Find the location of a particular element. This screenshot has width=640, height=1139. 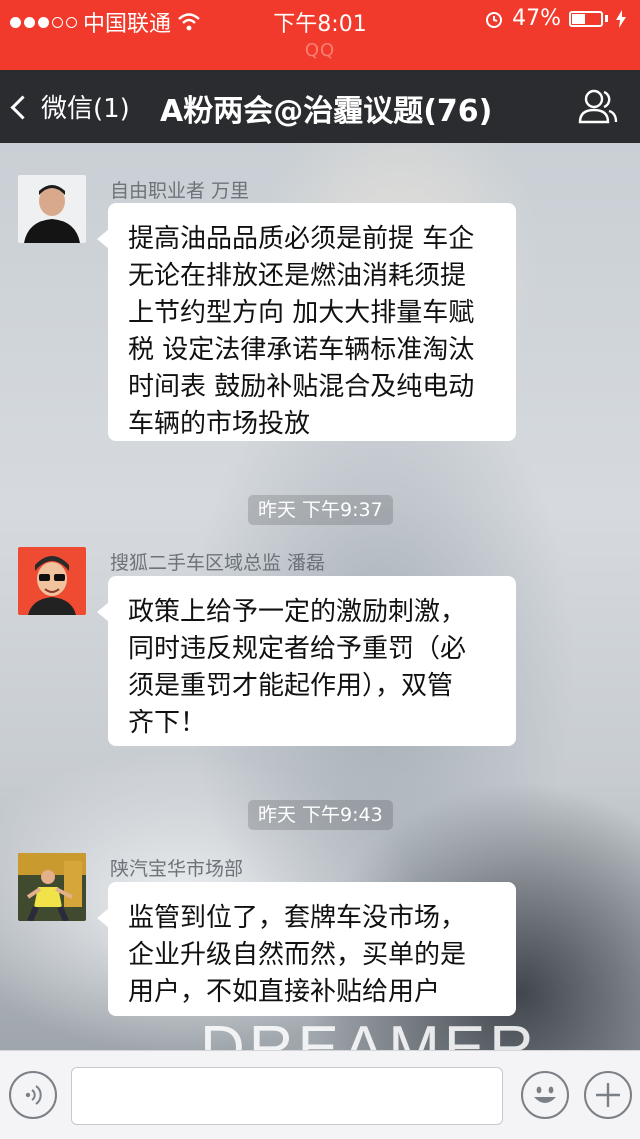

charging-icon is located at coordinates (621, 18).